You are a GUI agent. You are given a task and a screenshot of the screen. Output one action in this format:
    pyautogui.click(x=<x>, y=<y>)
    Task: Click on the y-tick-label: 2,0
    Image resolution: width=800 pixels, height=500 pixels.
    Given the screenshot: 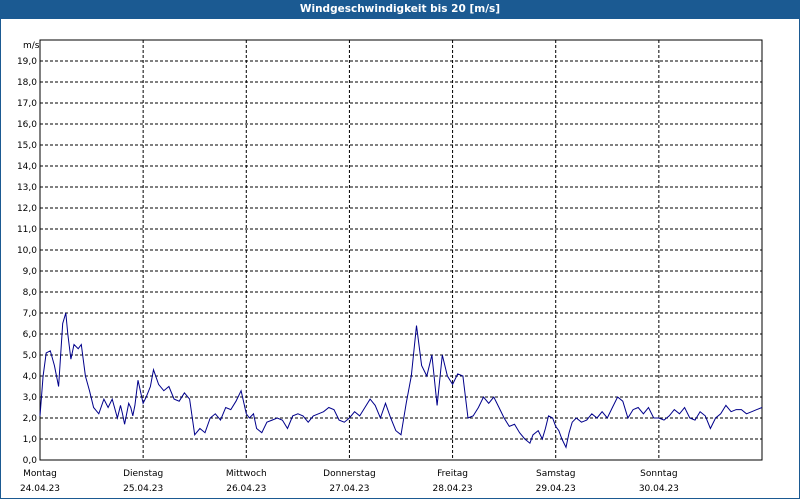 What is the action you would take?
    pyautogui.click(x=30, y=419)
    